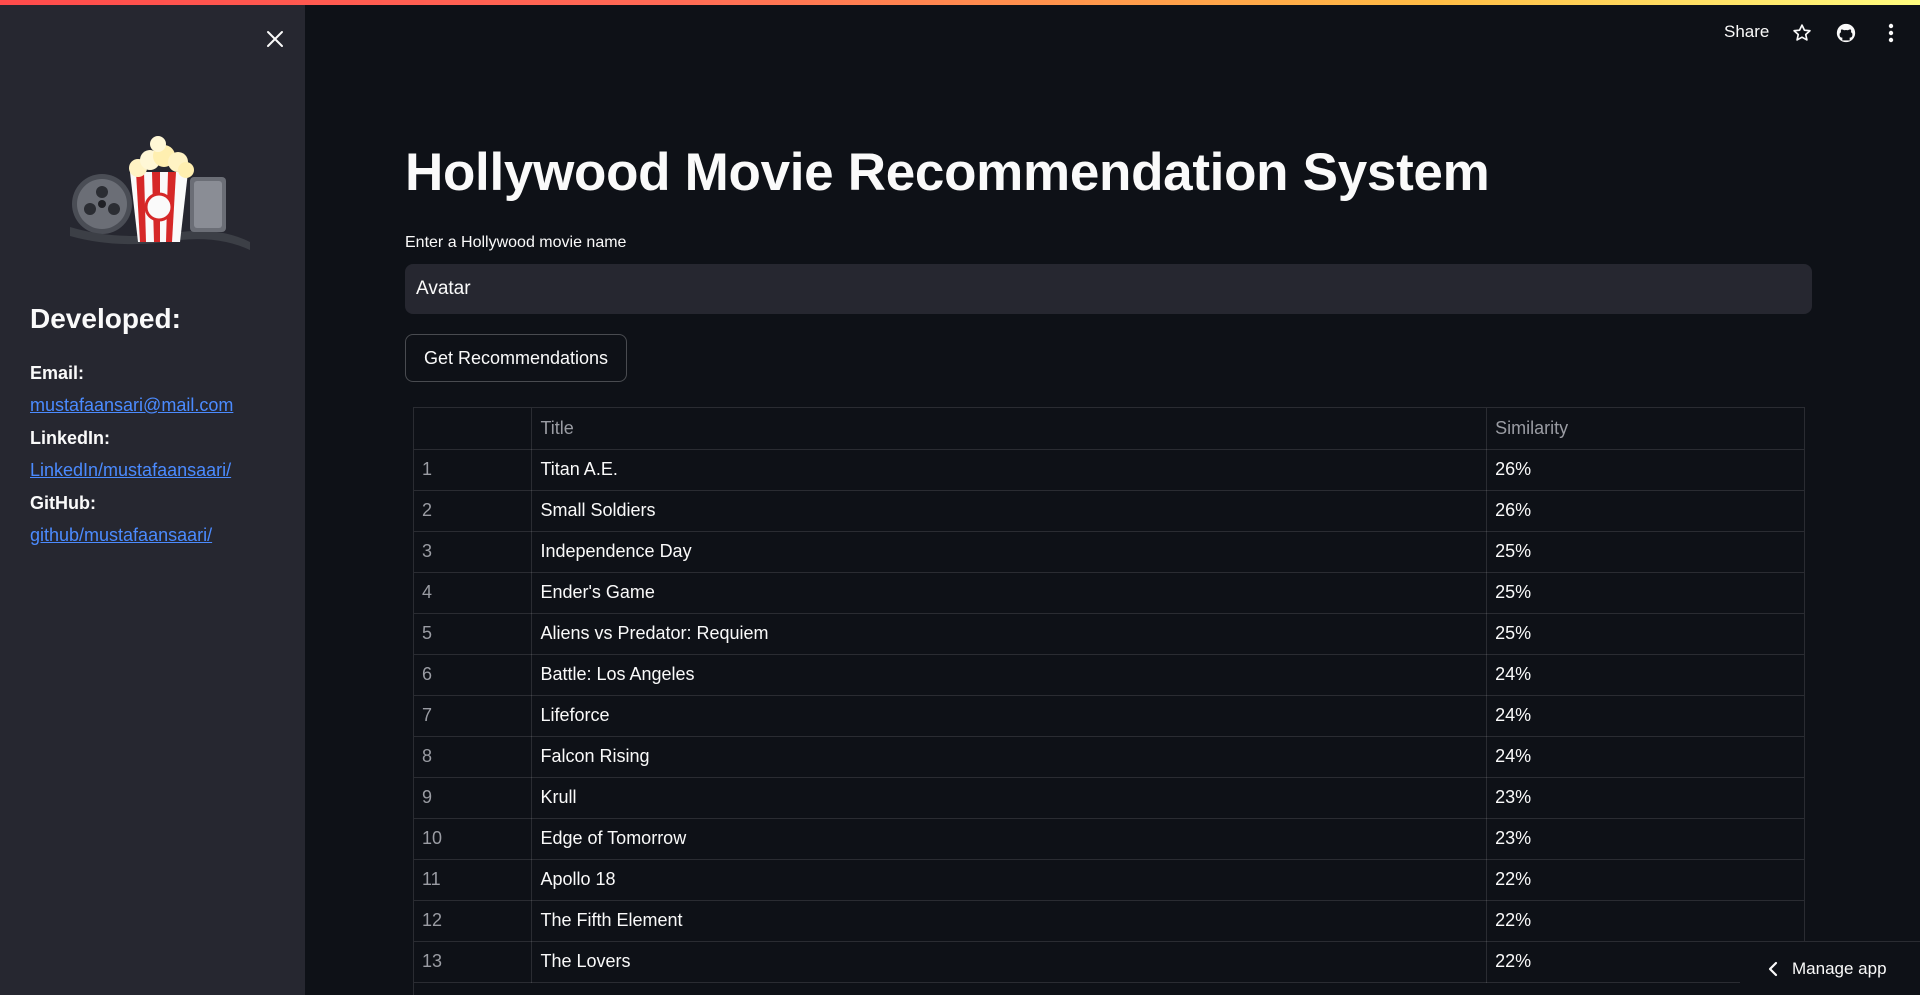 This screenshot has width=1920, height=995. I want to click on movie-title-cell: Edge of Tomorrow, so click(1009, 839).